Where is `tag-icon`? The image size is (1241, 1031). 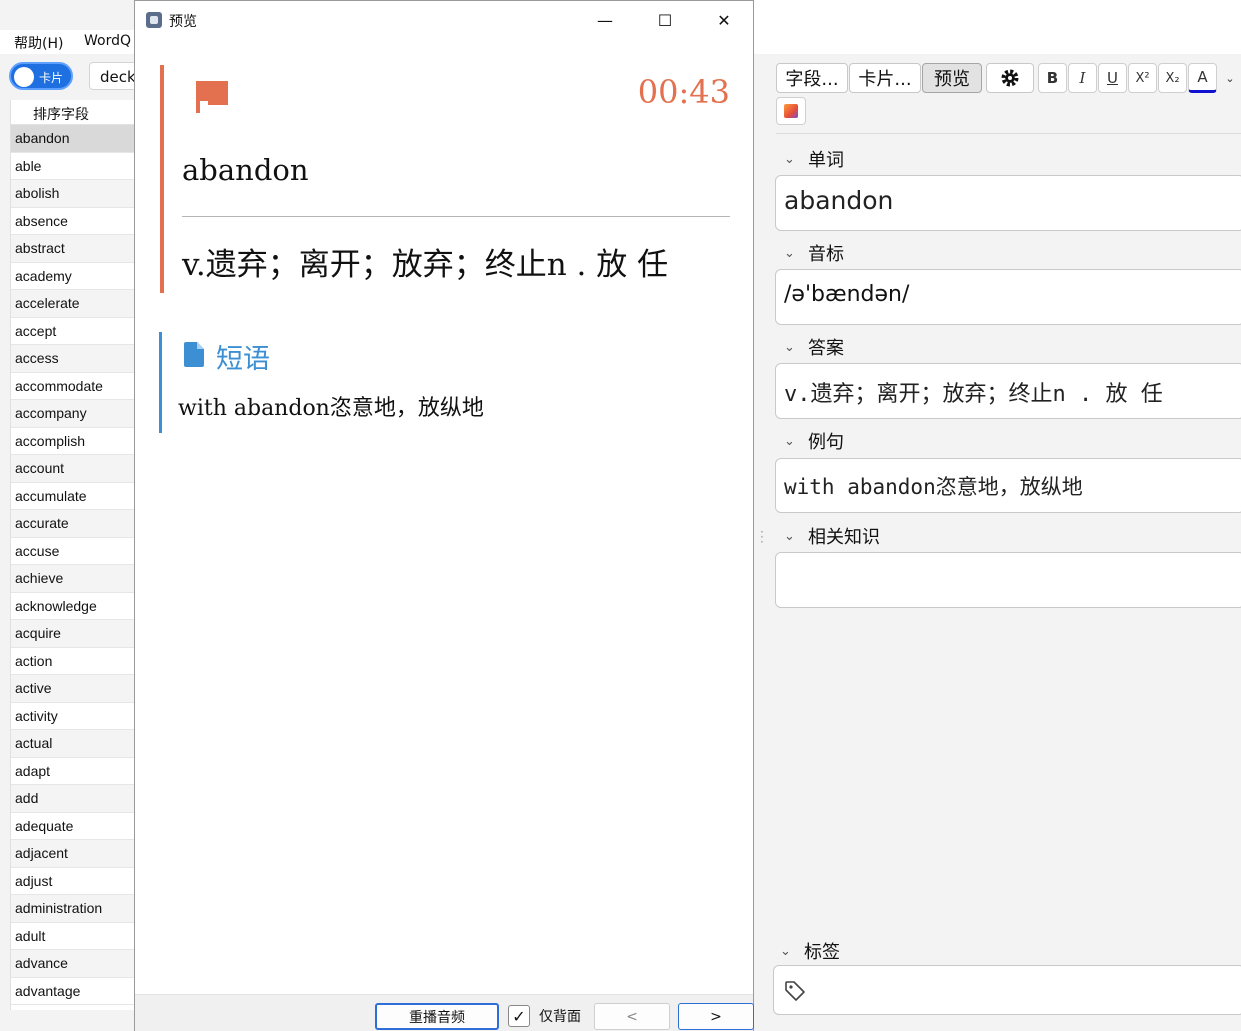
tag-icon is located at coordinates (795, 991).